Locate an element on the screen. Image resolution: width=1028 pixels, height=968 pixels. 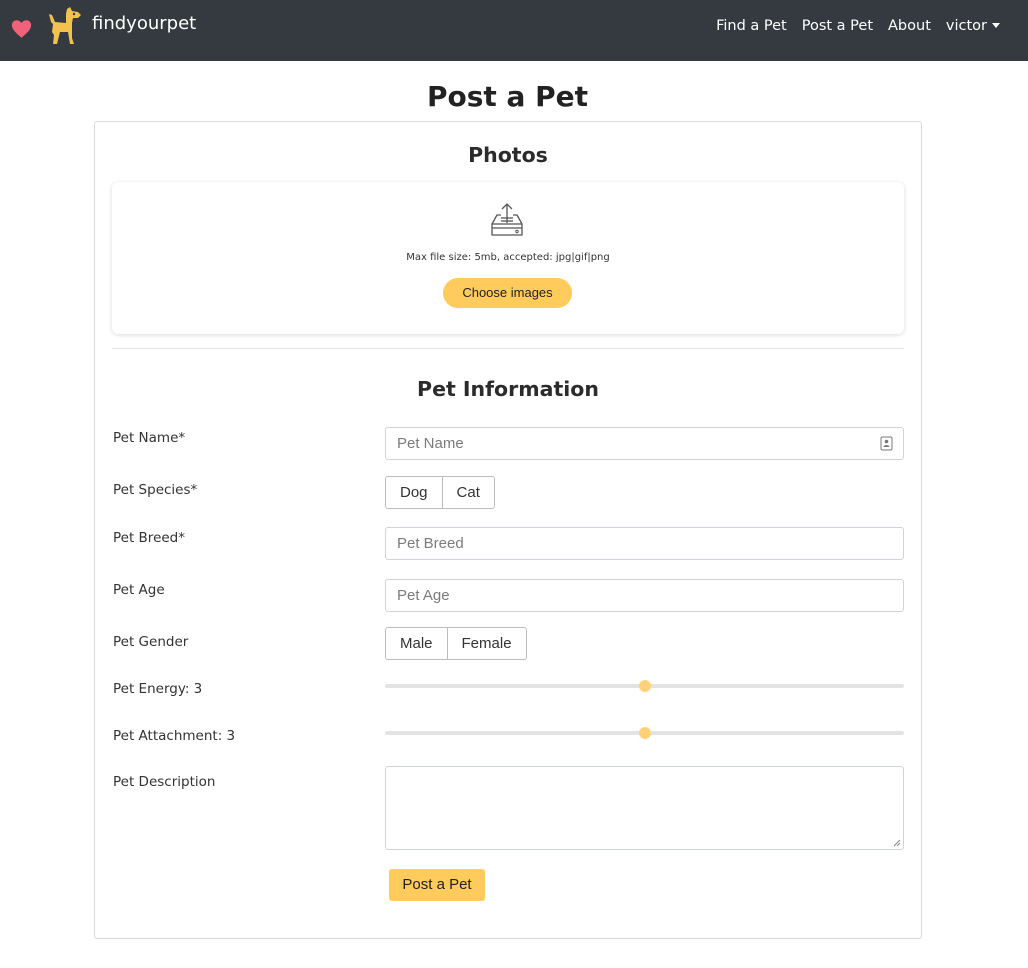
pet-name-input: Pet Name is located at coordinates (644, 443).